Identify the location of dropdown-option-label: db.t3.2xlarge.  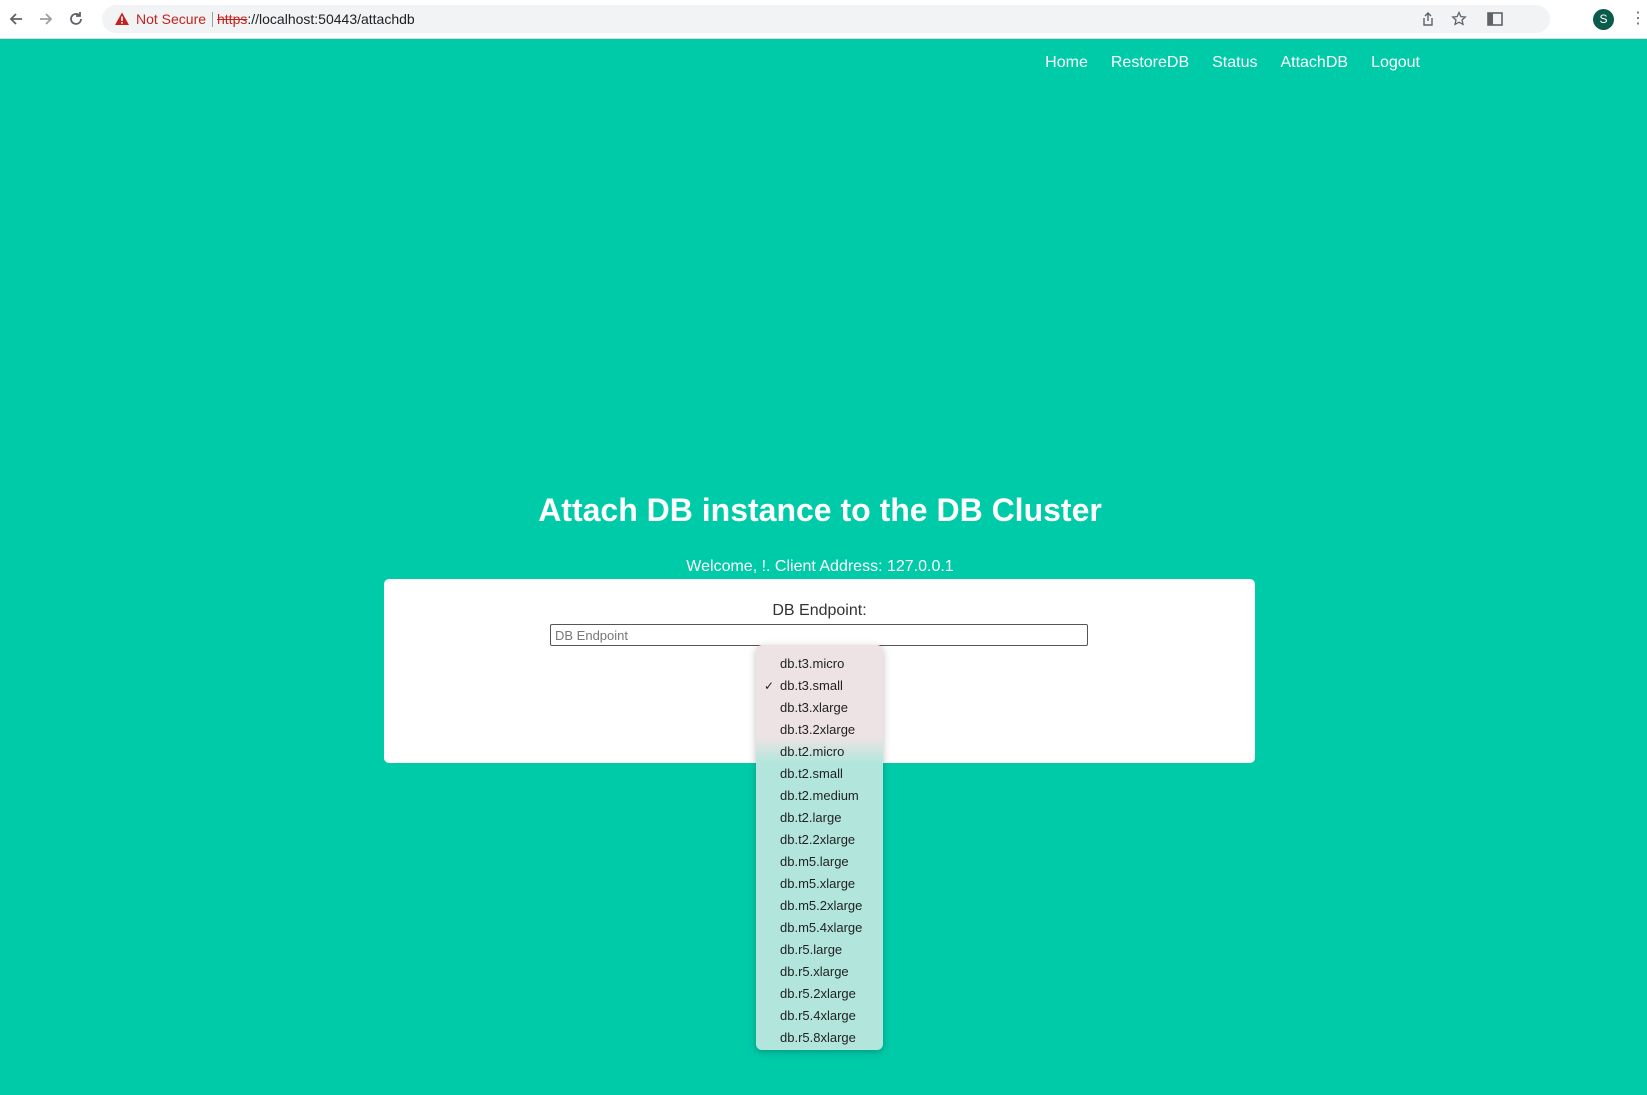
(818, 729).